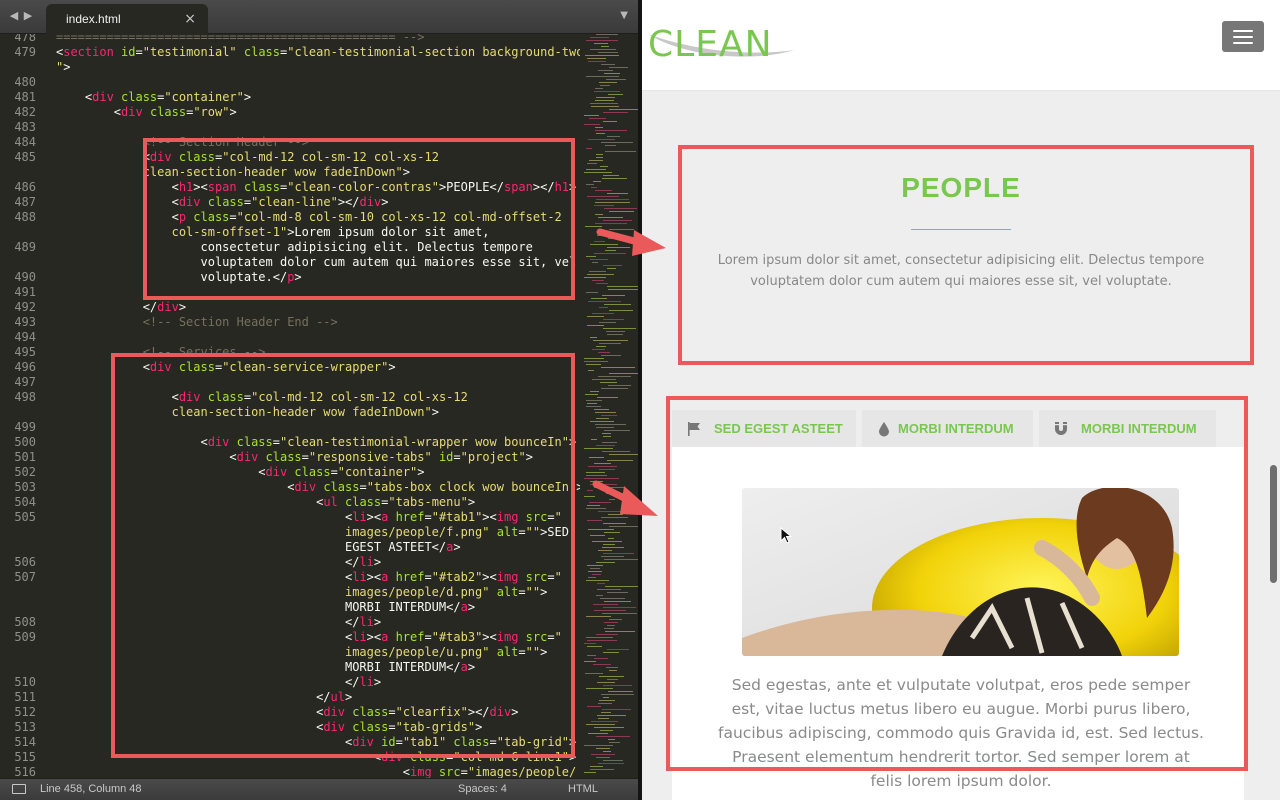  I want to click on line-number: 505, so click(25, 517).